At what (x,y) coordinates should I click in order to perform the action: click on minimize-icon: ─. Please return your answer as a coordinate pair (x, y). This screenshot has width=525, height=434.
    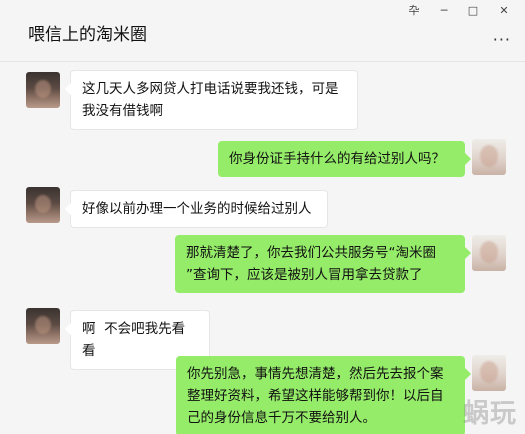
    Looking at the image, I should click on (444, 11).